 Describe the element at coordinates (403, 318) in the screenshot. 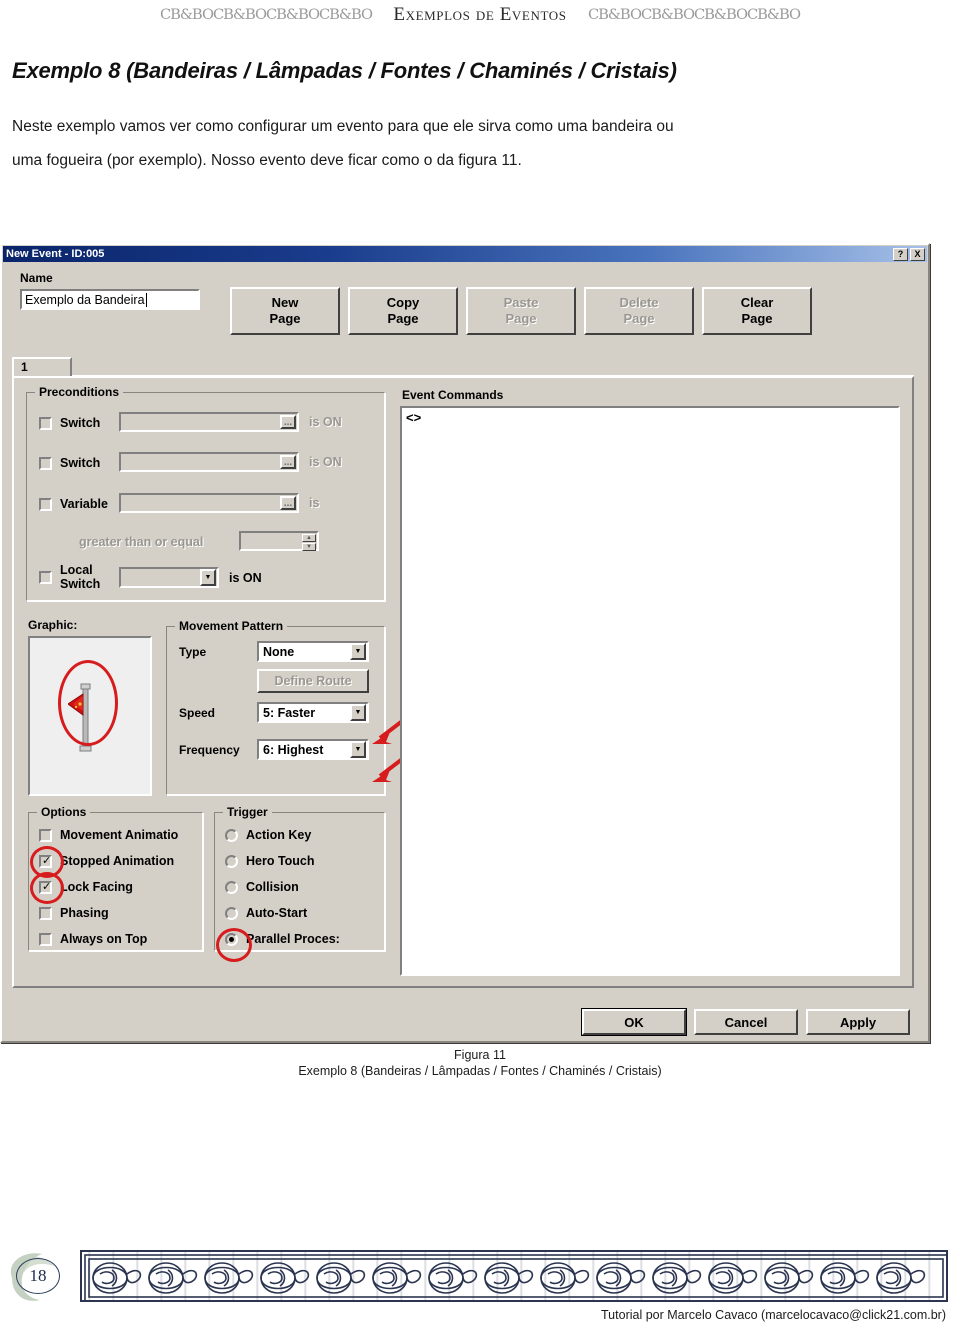

I see `copy-page-label-2: Page` at that location.